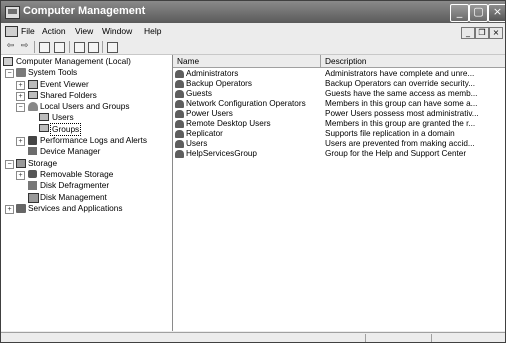 This screenshot has width=506, height=343. Describe the element at coordinates (413, 61) in the screenshot. I see `column-header-description: Description` at that location.